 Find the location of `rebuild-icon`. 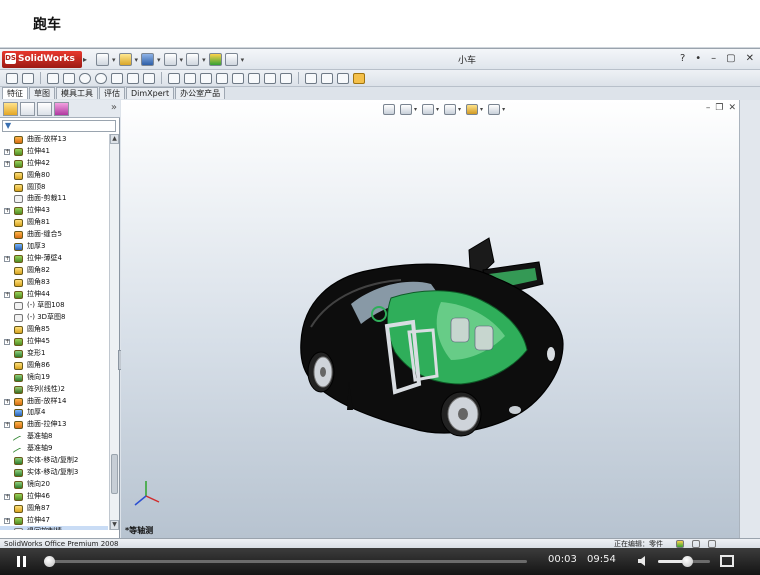

rebuild-icon is located at coordinates (215, 59).